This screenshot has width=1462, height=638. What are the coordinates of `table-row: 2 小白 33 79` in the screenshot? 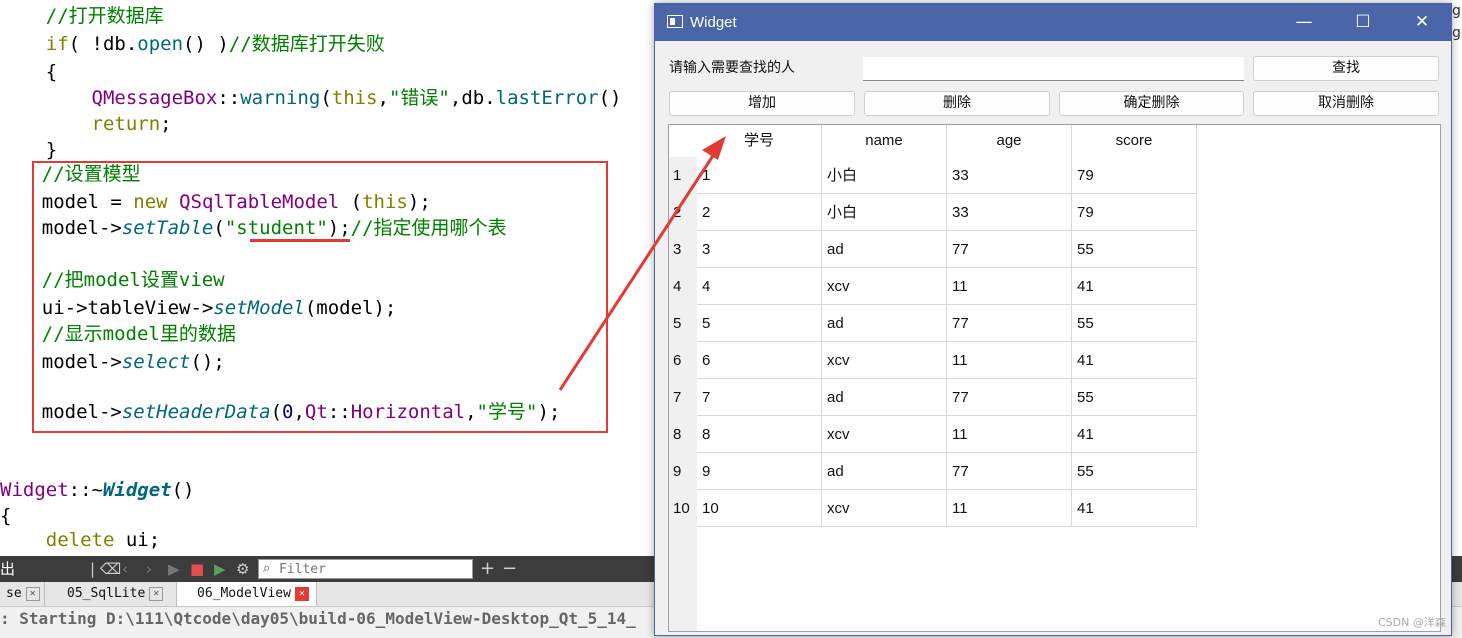 It's located at (947, 212).